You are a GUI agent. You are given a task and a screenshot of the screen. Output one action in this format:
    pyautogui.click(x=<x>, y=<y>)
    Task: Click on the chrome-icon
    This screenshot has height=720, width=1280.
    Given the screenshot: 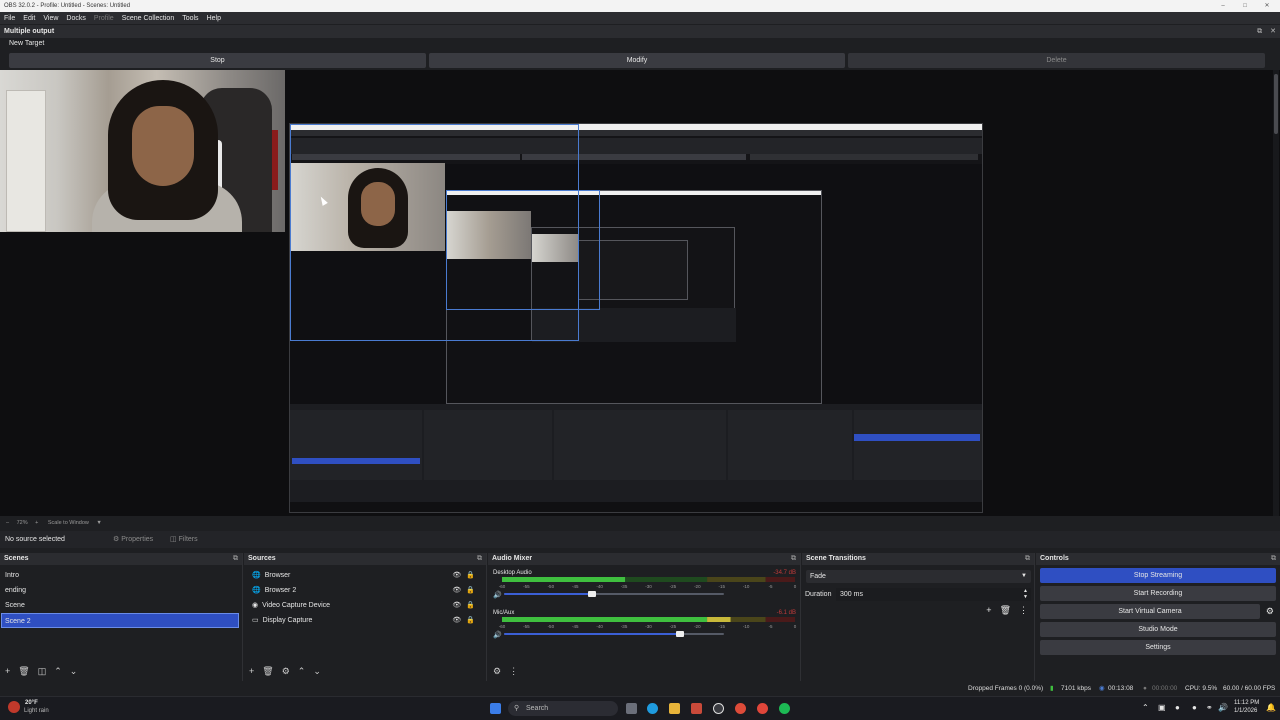 What is the action you would take?
    pyautogui.click(x=740, y=708)
    